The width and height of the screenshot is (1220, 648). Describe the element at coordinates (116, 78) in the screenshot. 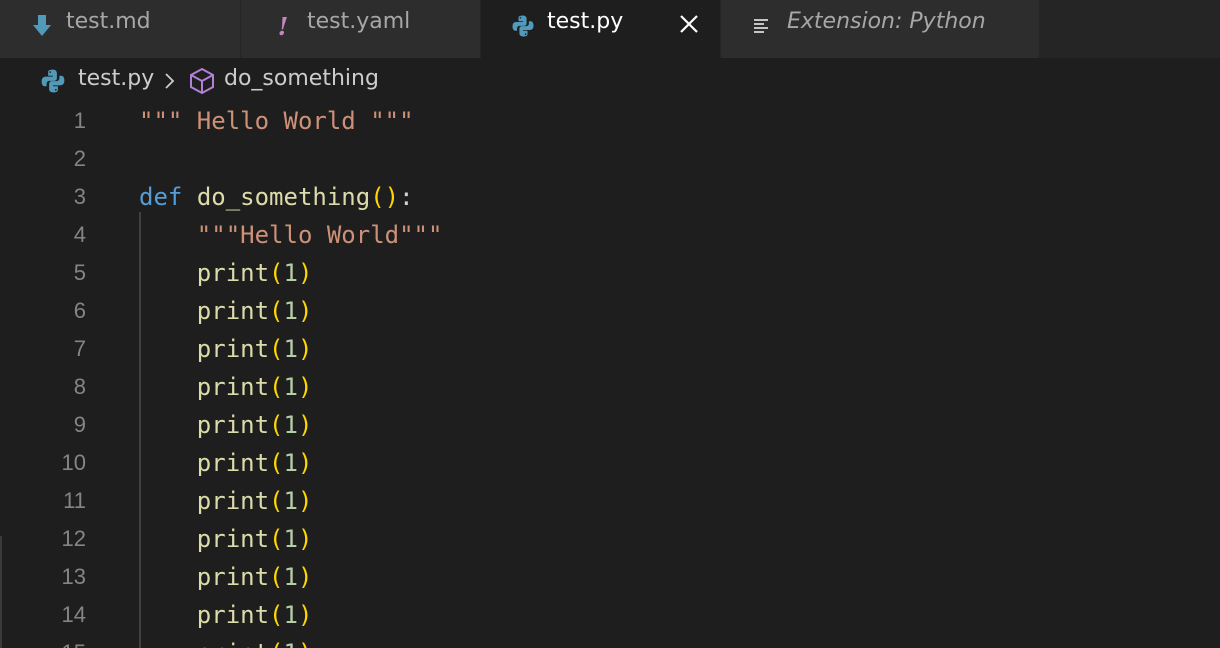

I see `breadcrumb-file: test.py` at that location.